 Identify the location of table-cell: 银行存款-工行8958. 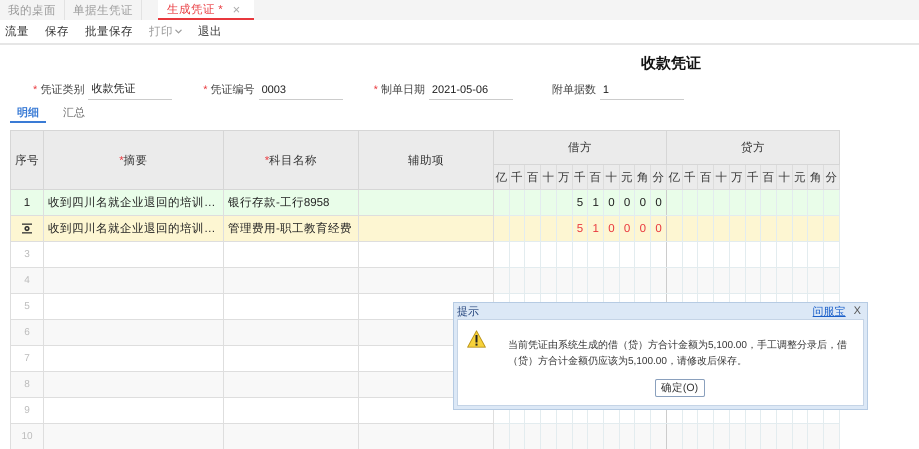
(291, 203).